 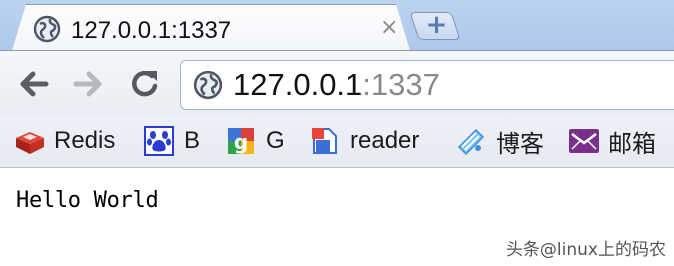 I want to click on bookmark-label: G, so click(x=275, y=140).